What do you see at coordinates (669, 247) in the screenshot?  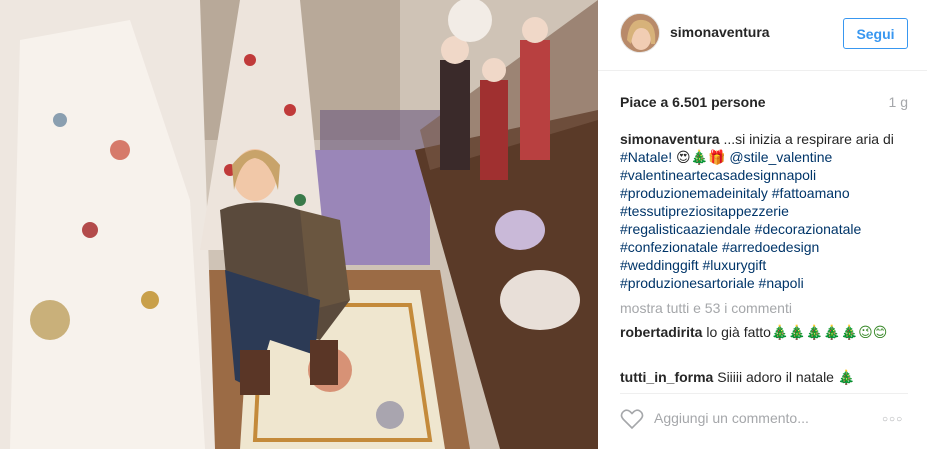 I see `hashtag: #confezionatale` at bounding box center [669, 247].